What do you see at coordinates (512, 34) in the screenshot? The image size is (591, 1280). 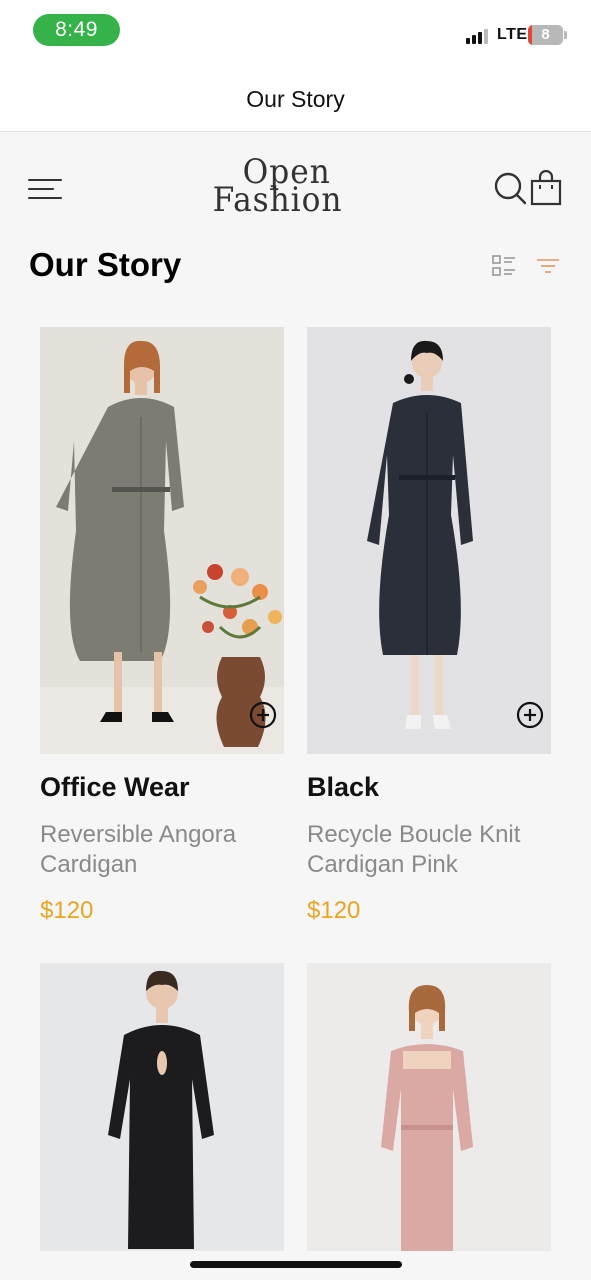 I see `network-label: LTE` at bounding box center [512, 34].